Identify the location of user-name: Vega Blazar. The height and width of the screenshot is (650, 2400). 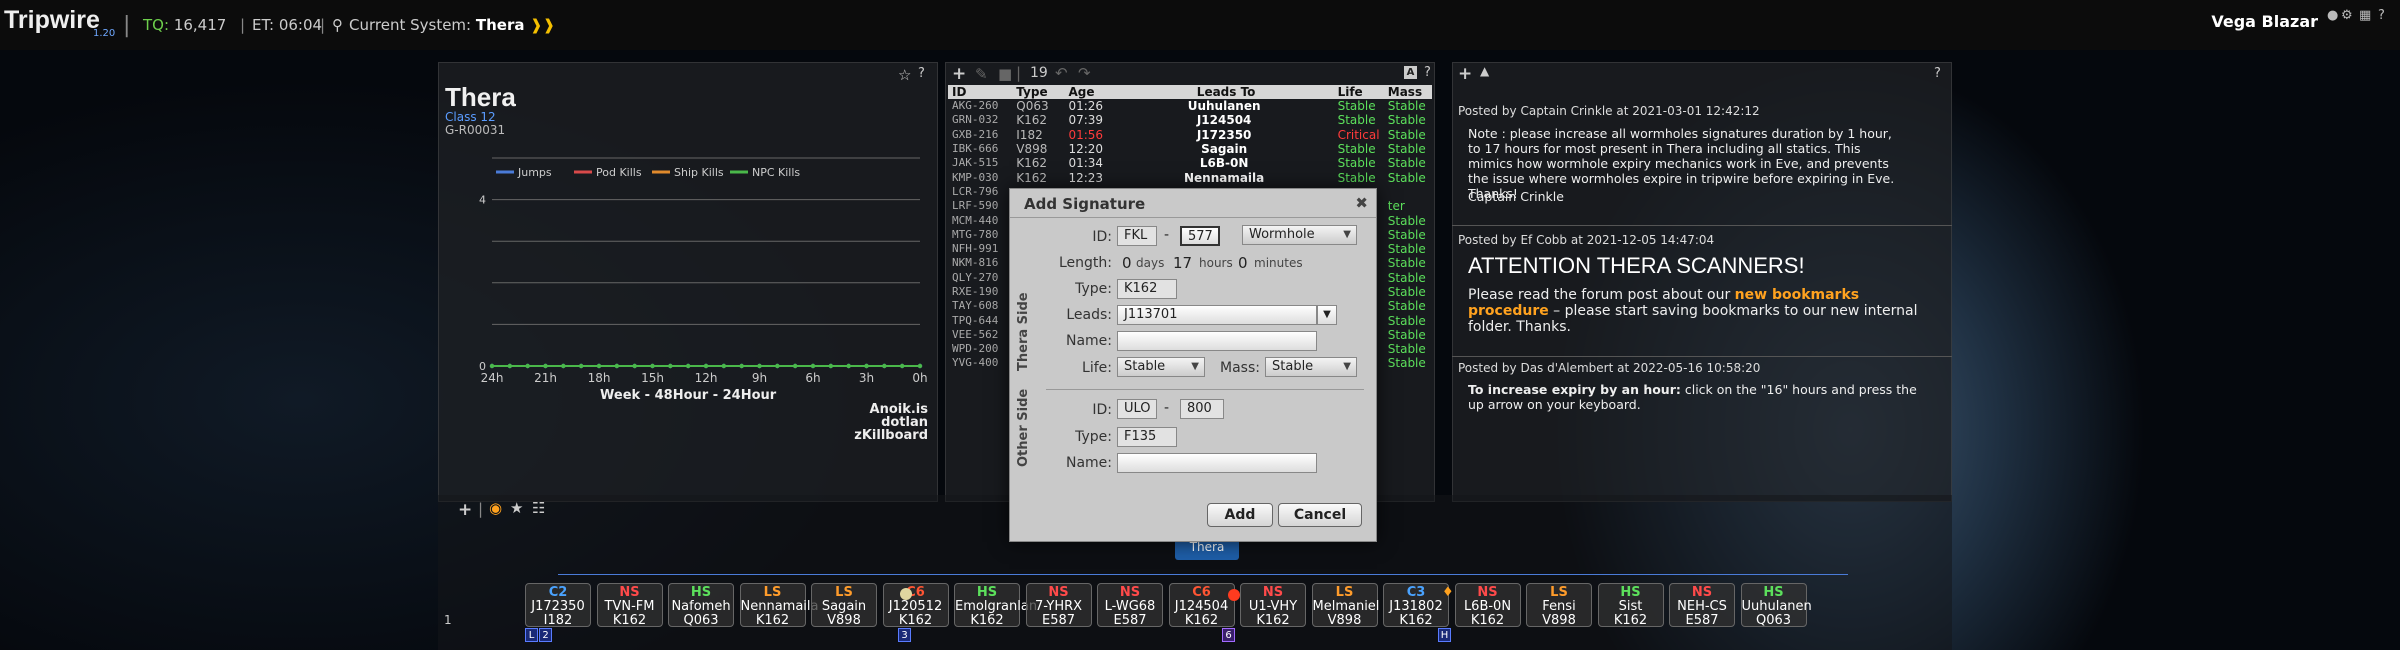
(2264, 21).